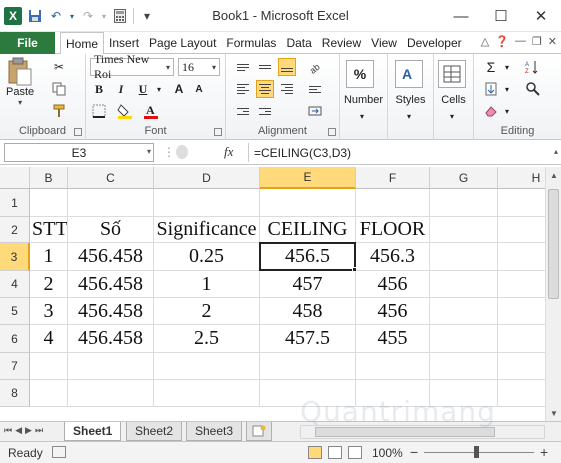  I want to click on borders-icon, so click(99, 111).